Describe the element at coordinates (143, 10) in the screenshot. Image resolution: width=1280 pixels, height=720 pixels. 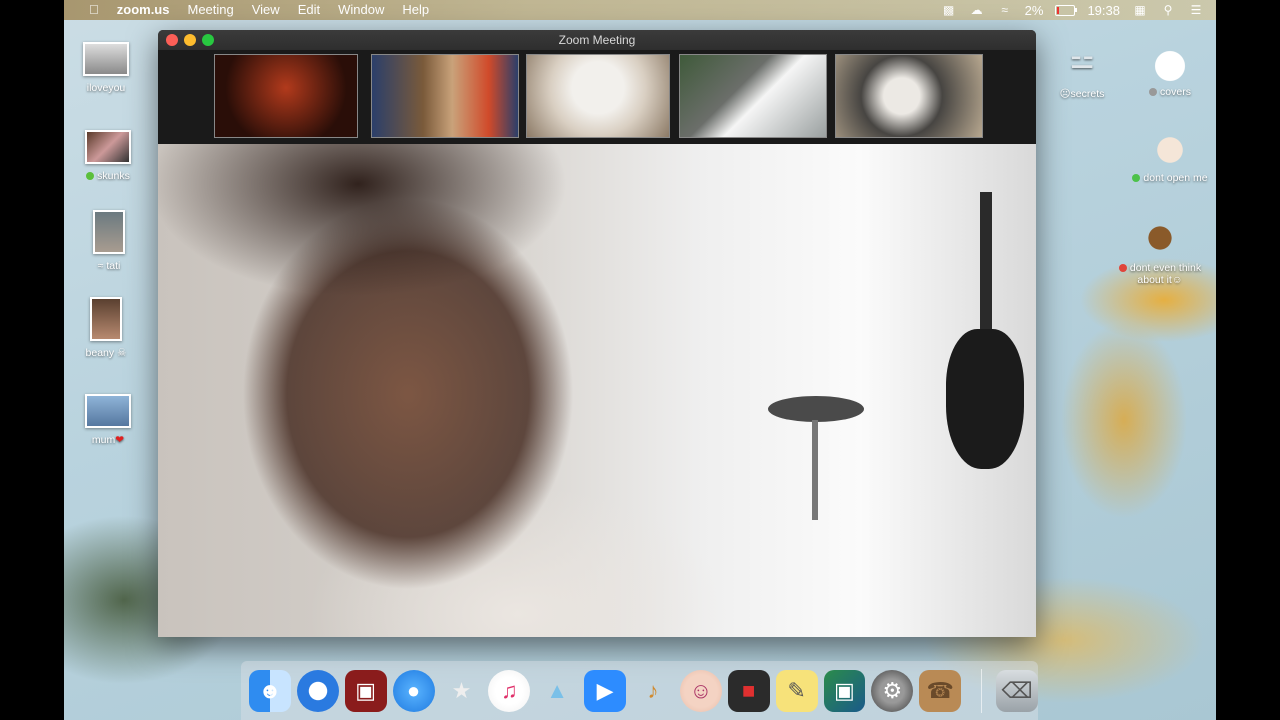
I see `app-menu: zoom.us` at that location.